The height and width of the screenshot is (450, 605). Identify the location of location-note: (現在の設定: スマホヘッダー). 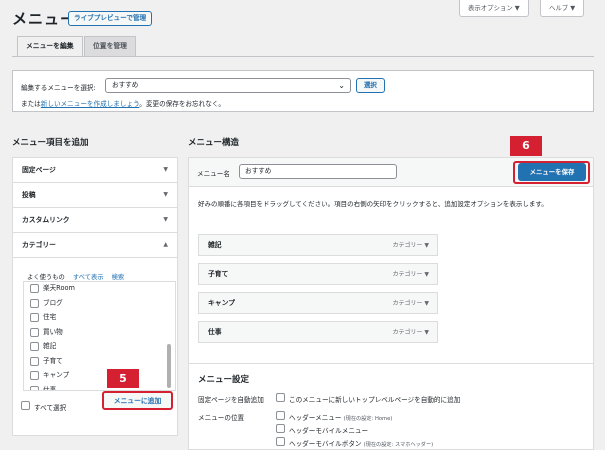
(398, 445).